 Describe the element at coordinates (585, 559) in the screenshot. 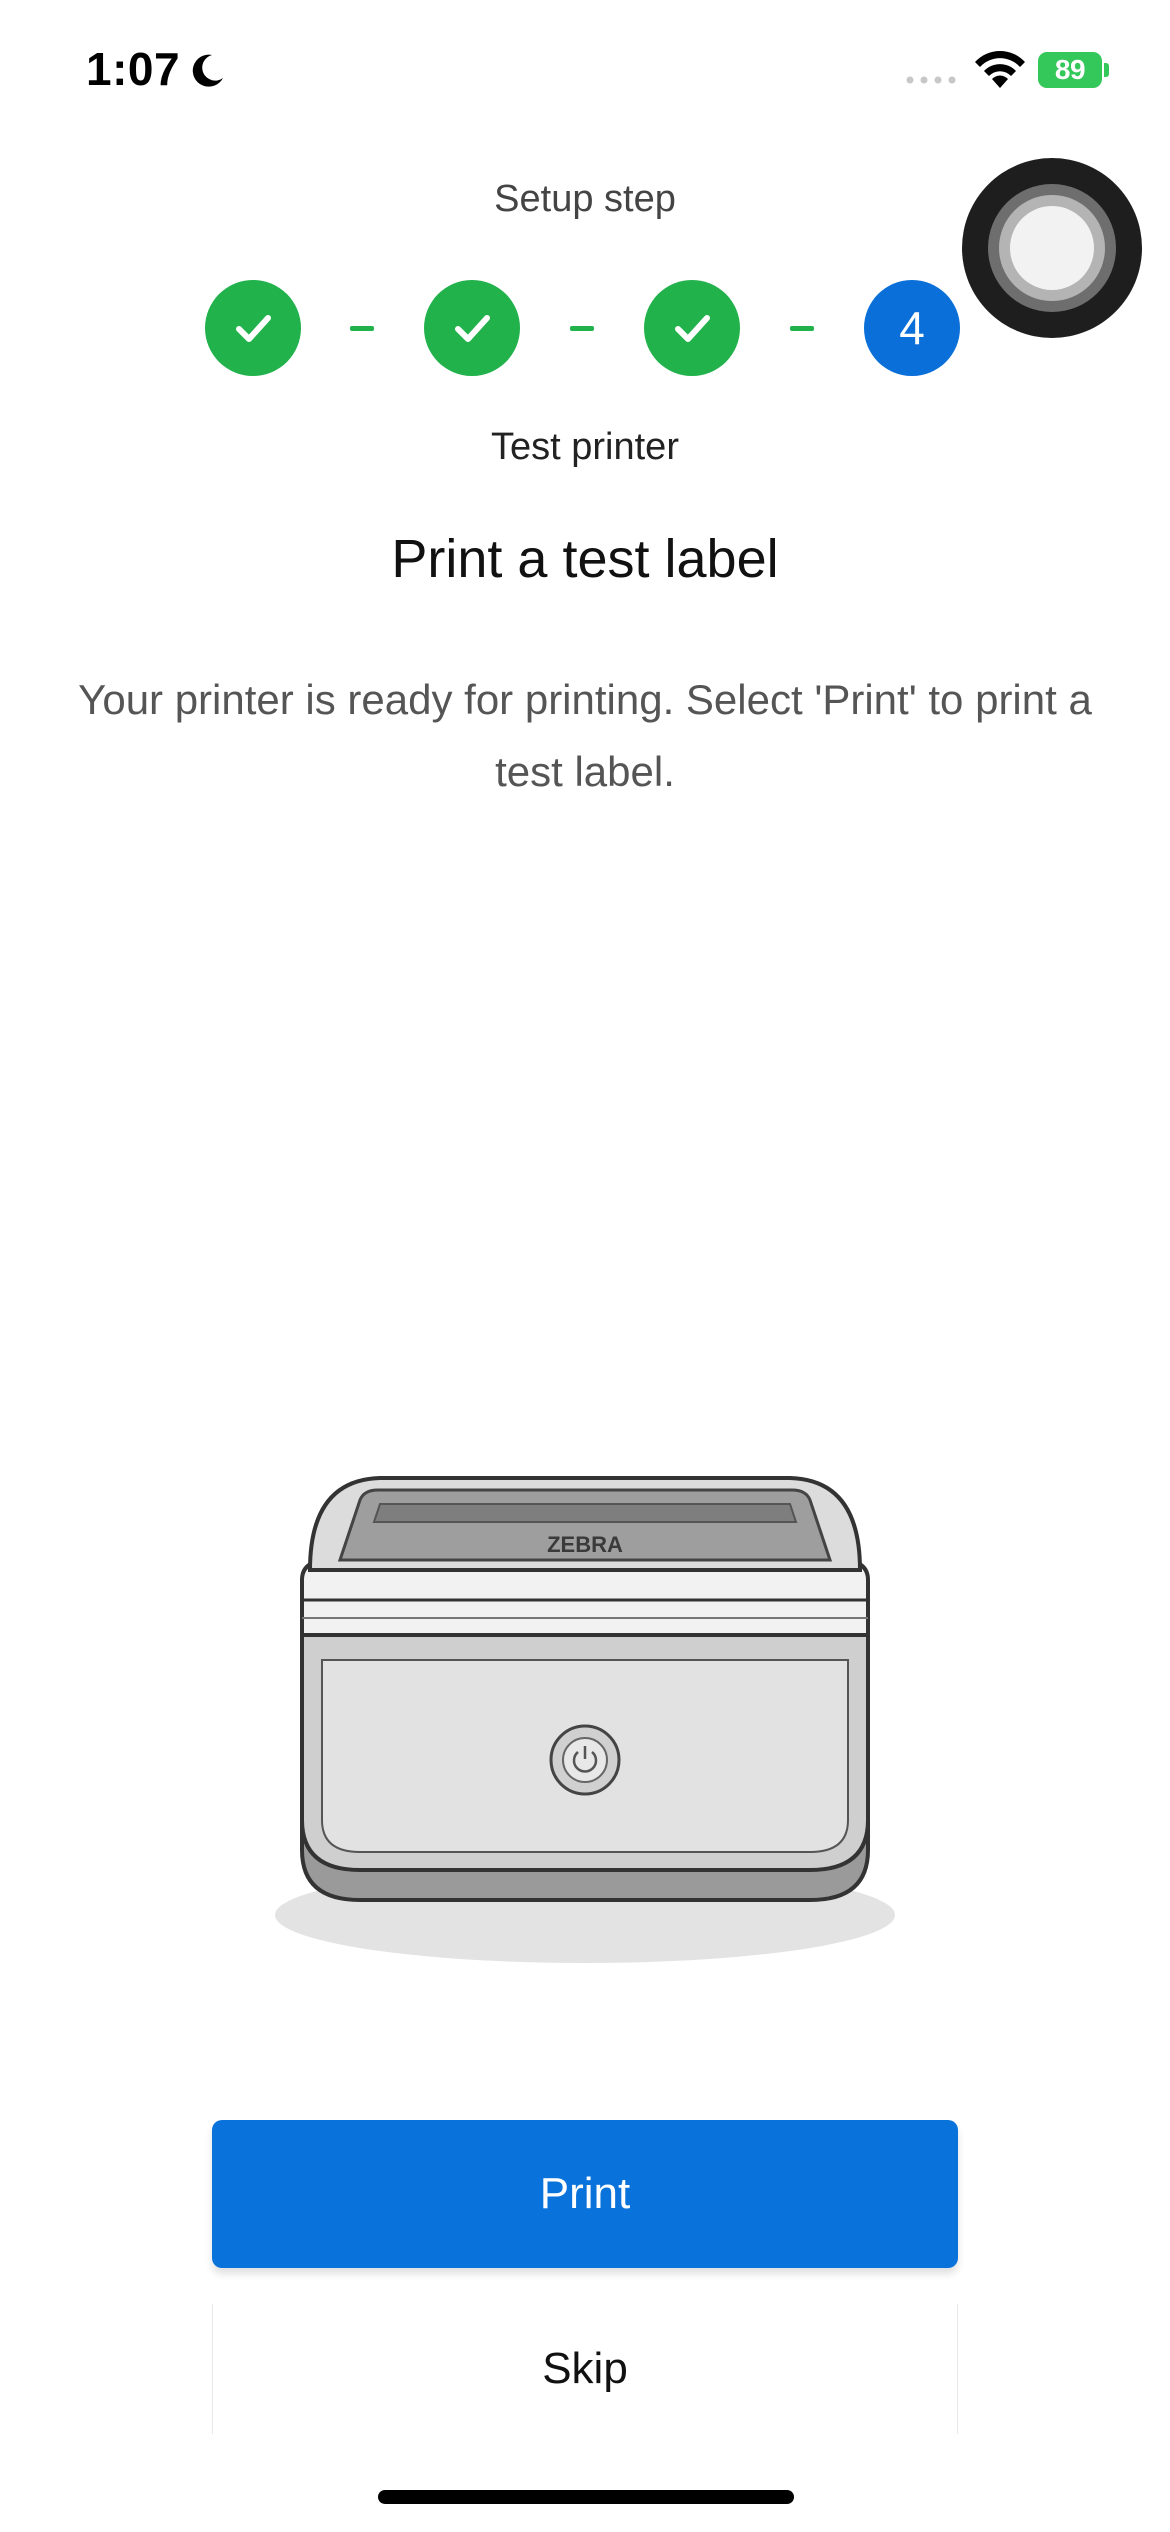

I see `page-title: Print a test label` at that location.